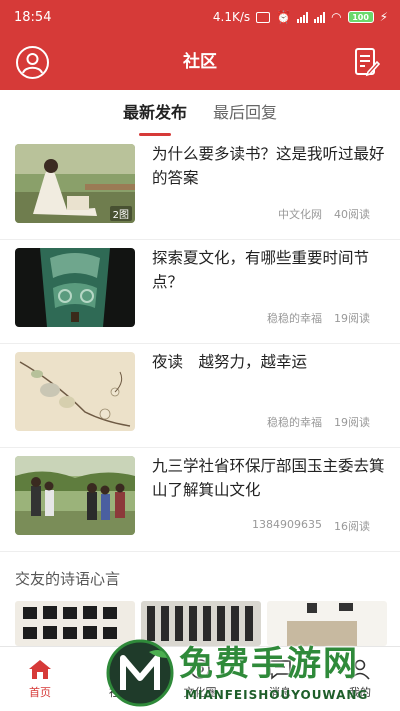 The width and height of the screenshot is (400, 711). Describe the element at coordinates (200, 669) in the screenshot. I see `culture-icon` at that location.